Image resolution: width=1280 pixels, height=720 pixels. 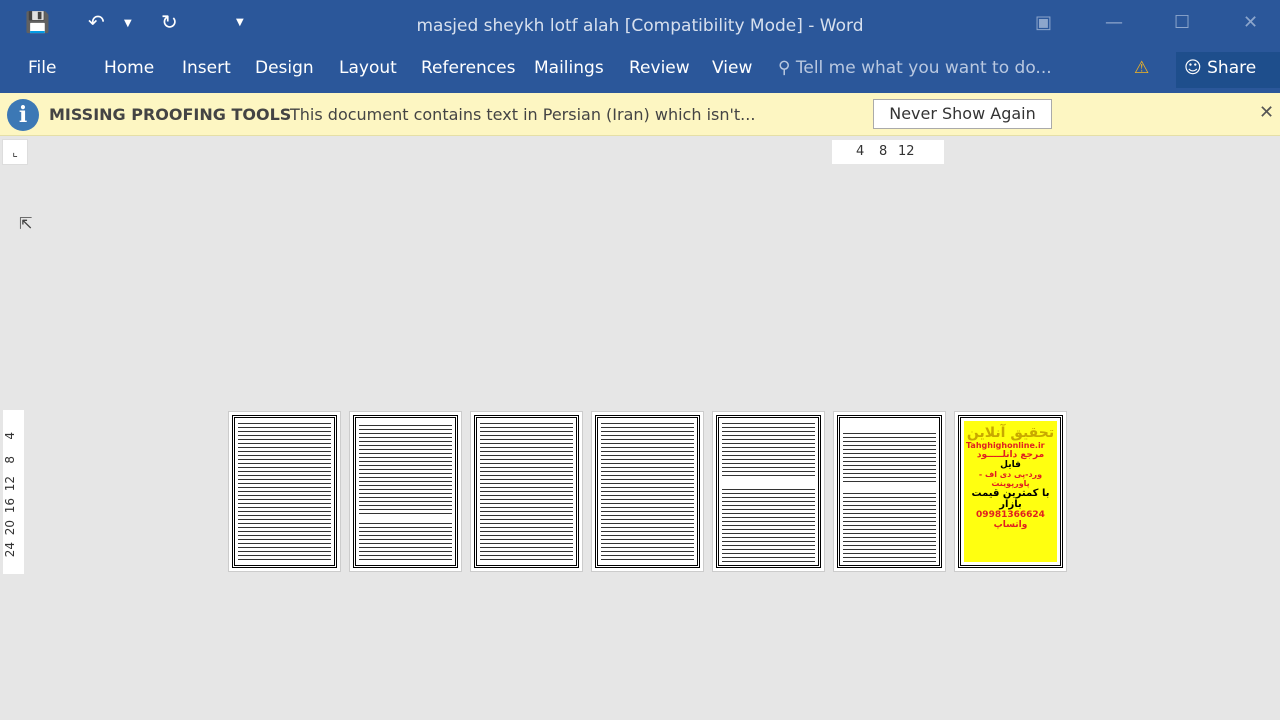 What do you see at coordinates (10, 550) in the screenshot?
I see `ruler-tick: 24` at bounding box center [10, 550].